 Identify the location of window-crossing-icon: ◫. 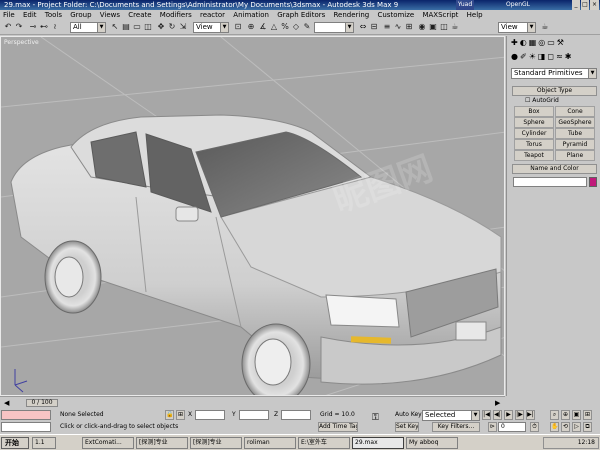
(148, 27).